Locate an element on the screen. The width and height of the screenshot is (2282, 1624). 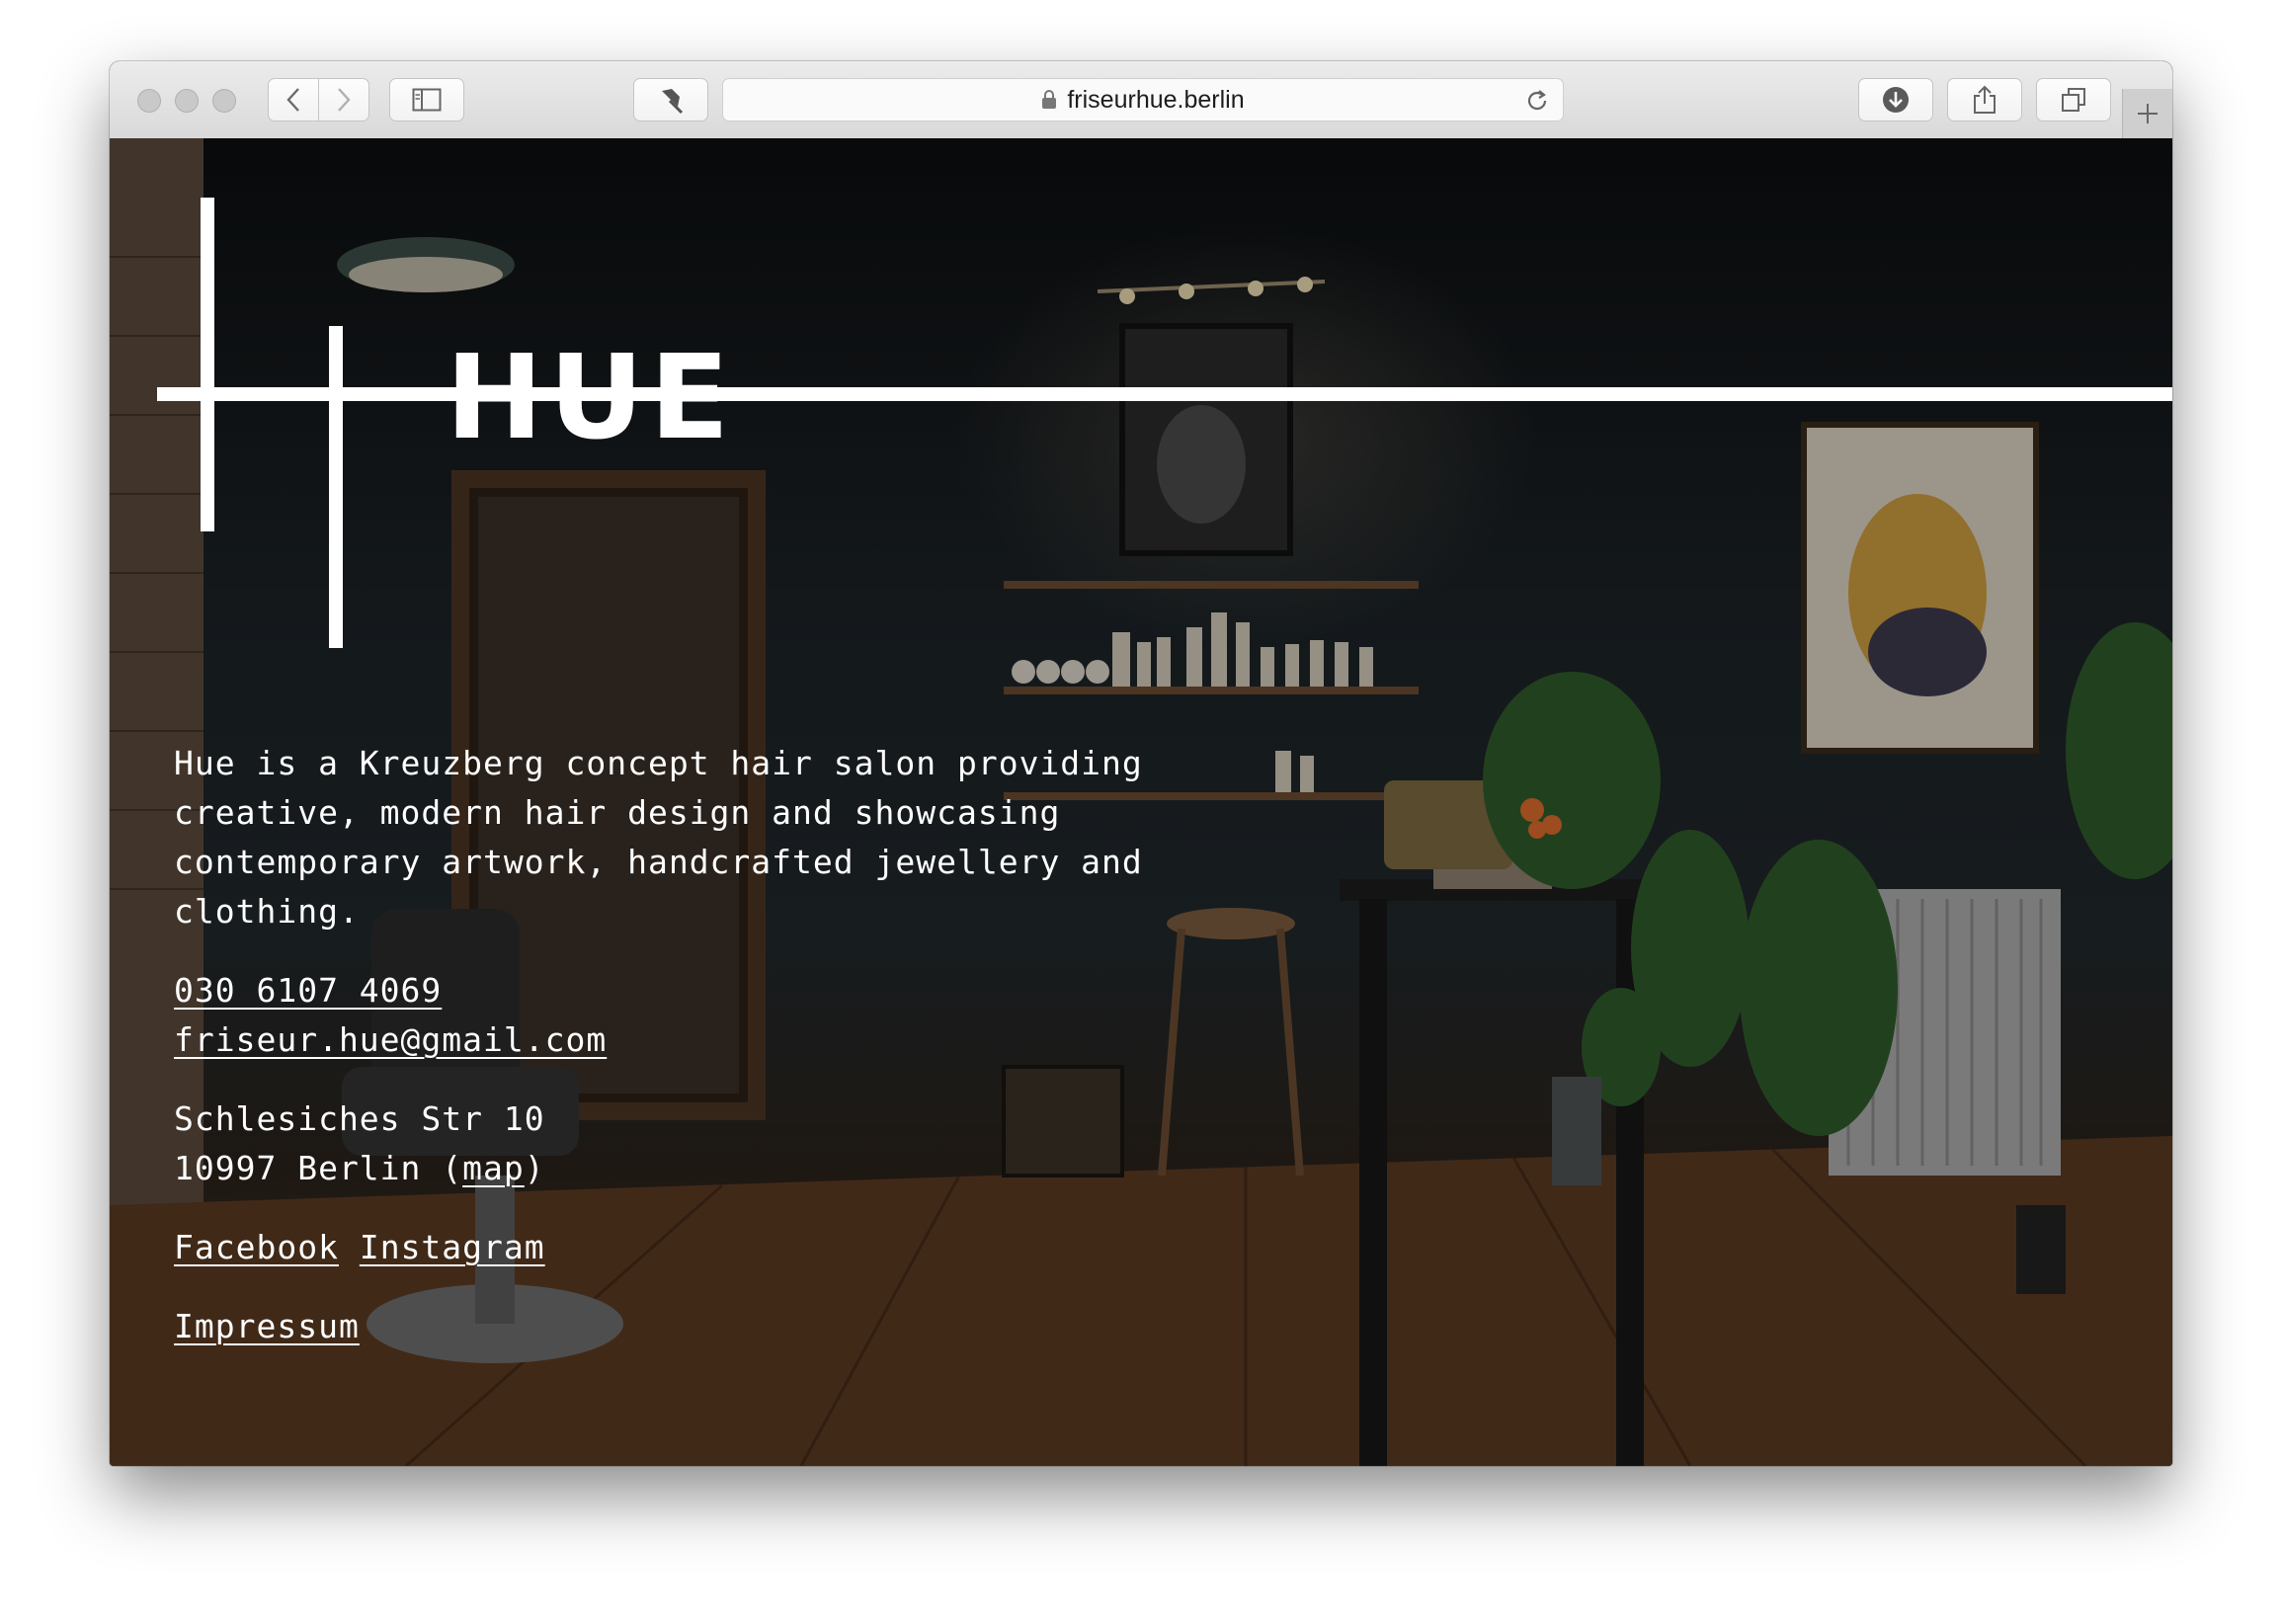
tab-overview-button is located at coordinates (2073, 100).